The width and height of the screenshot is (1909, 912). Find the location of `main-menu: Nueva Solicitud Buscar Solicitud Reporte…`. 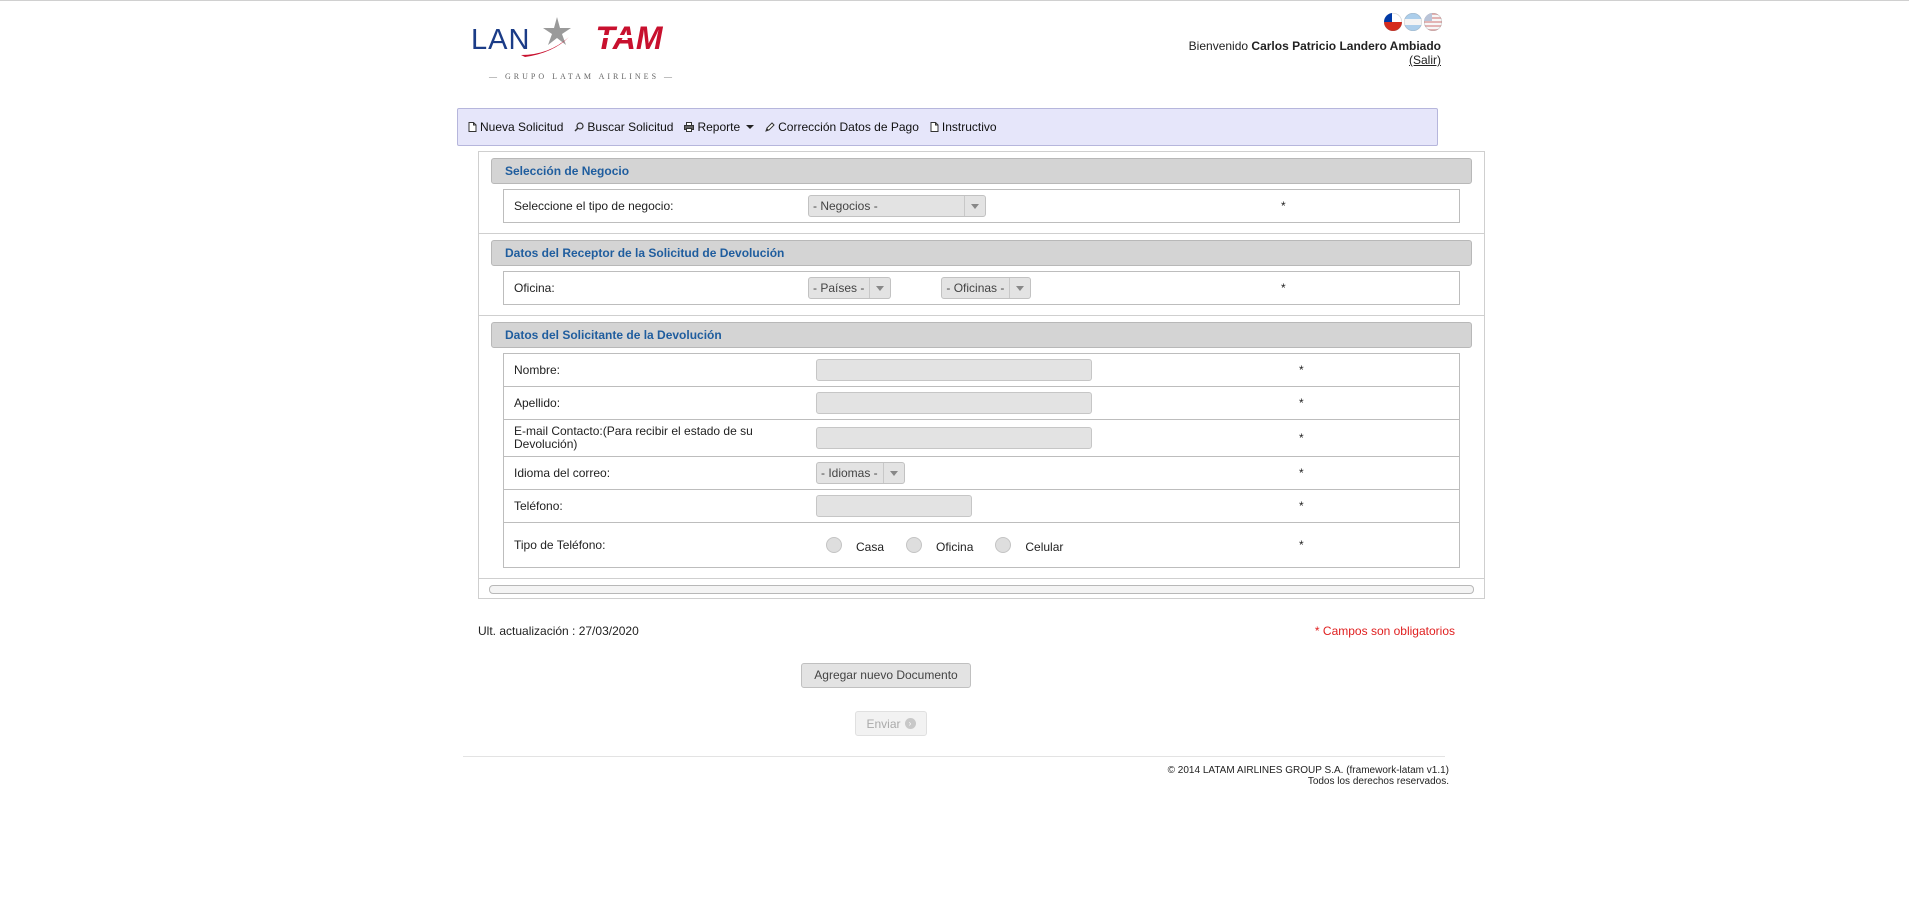

main-menu: Nueva Solicitud Buscar Solicitud Reporte… is located at coordinates (947, 127).